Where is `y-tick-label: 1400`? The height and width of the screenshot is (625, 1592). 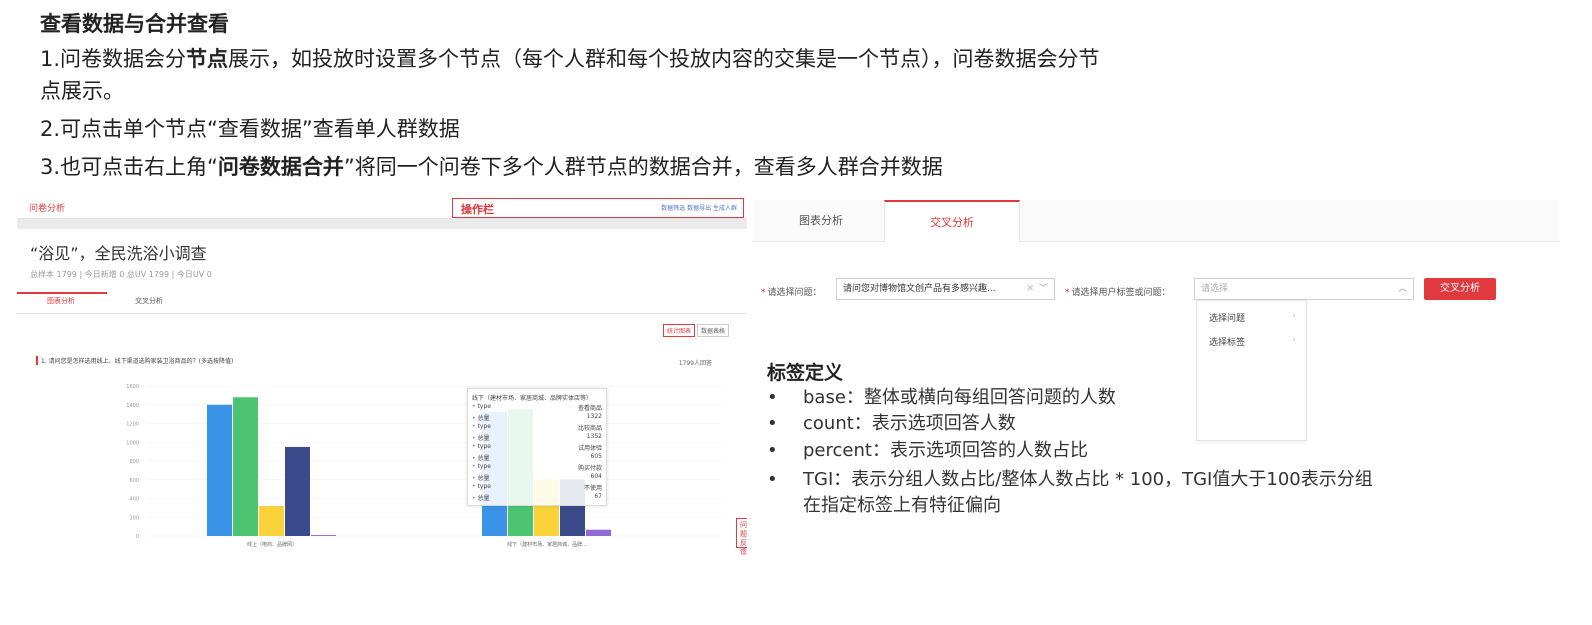 y-tick-label: 1400 is located at coordinates (132, 406).